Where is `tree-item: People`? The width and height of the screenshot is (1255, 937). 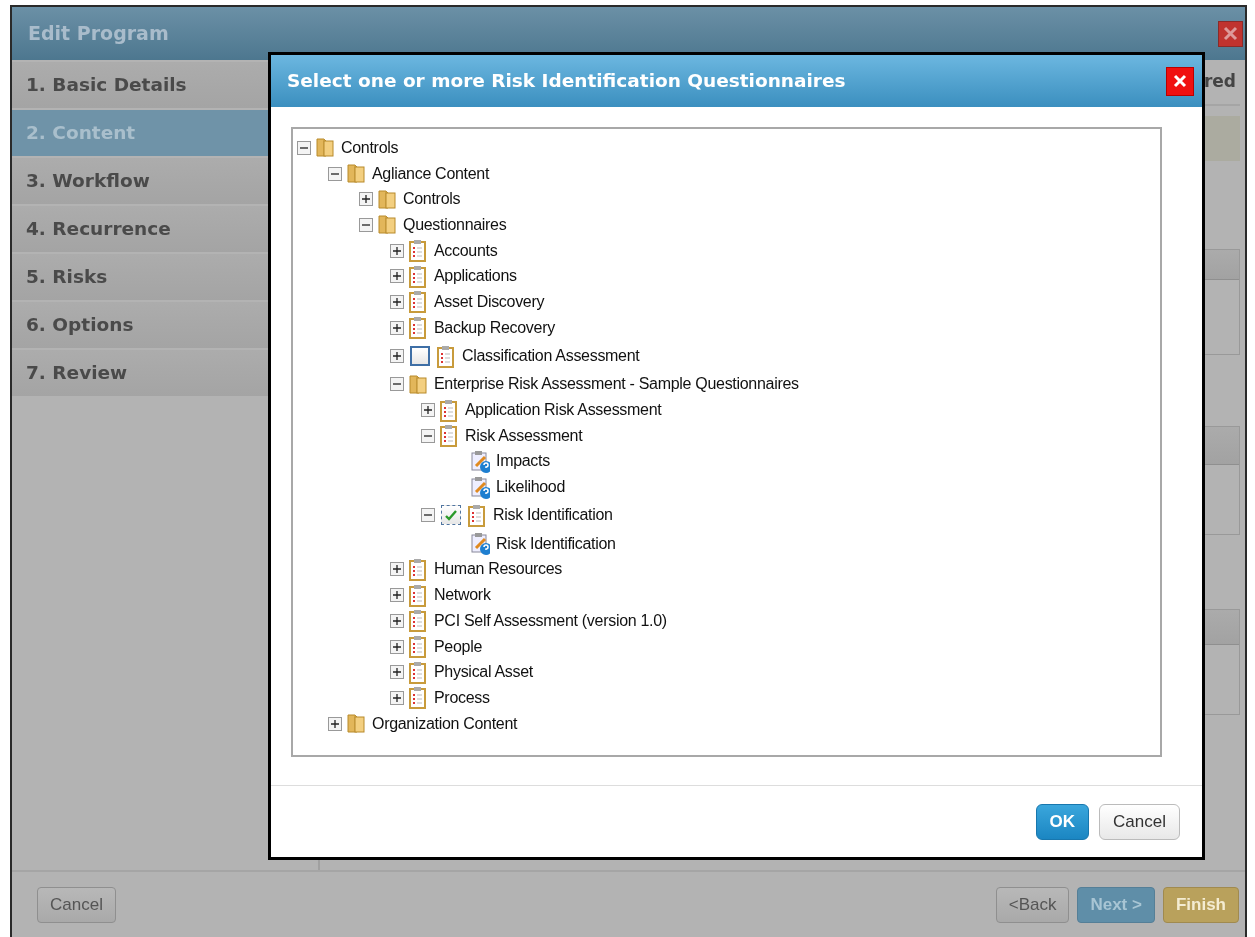 tree-item: People is located at coordinates (458, 646).